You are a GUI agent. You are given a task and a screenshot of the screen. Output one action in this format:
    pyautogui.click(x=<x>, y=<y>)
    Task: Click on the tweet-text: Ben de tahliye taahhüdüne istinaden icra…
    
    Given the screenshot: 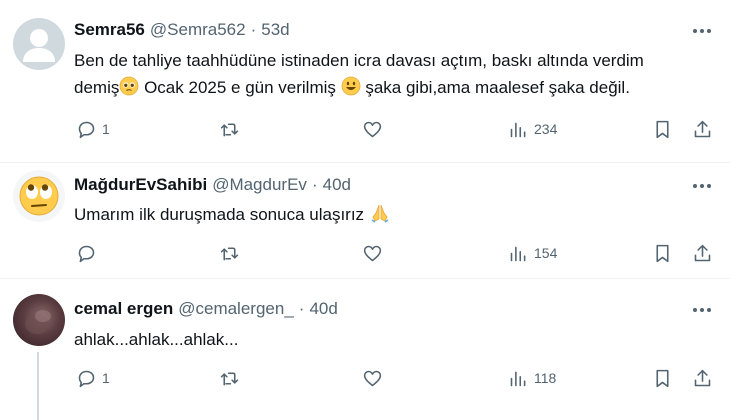 What is the action you would take?
    pyautogui.click(x=394, y=74)
    